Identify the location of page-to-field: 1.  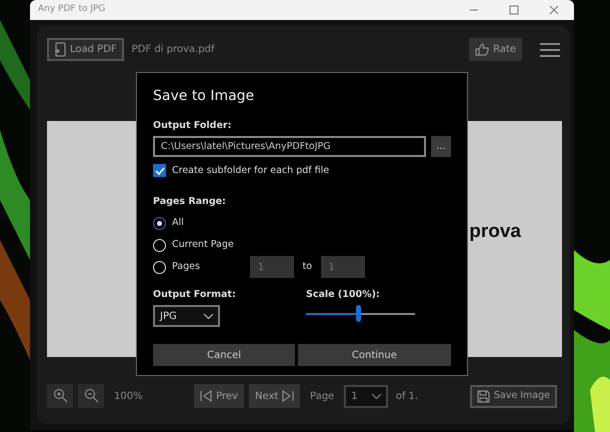
(342, 267).